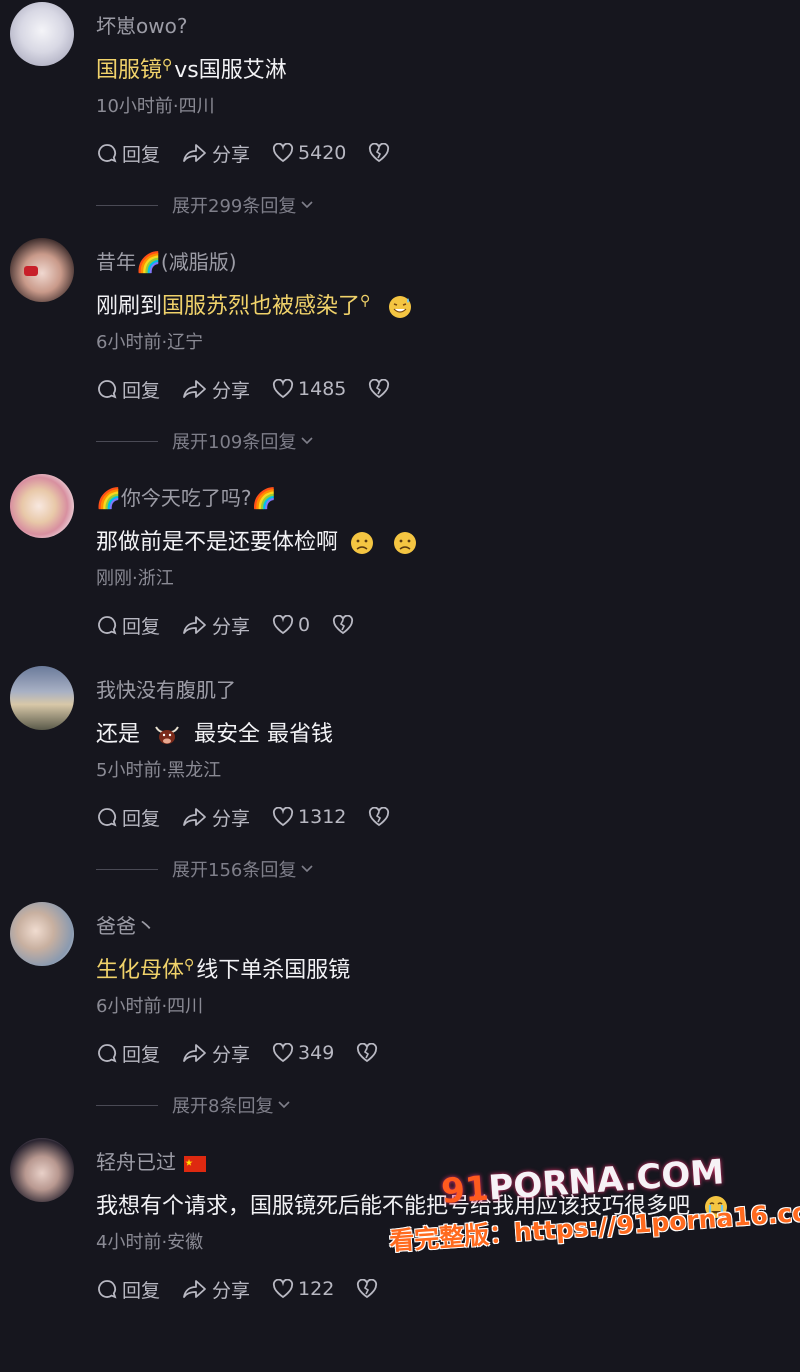  Describe the element at coordinates (129, 306) in the screenshot. I see `comment-text-part: 刚刷到` at that location.